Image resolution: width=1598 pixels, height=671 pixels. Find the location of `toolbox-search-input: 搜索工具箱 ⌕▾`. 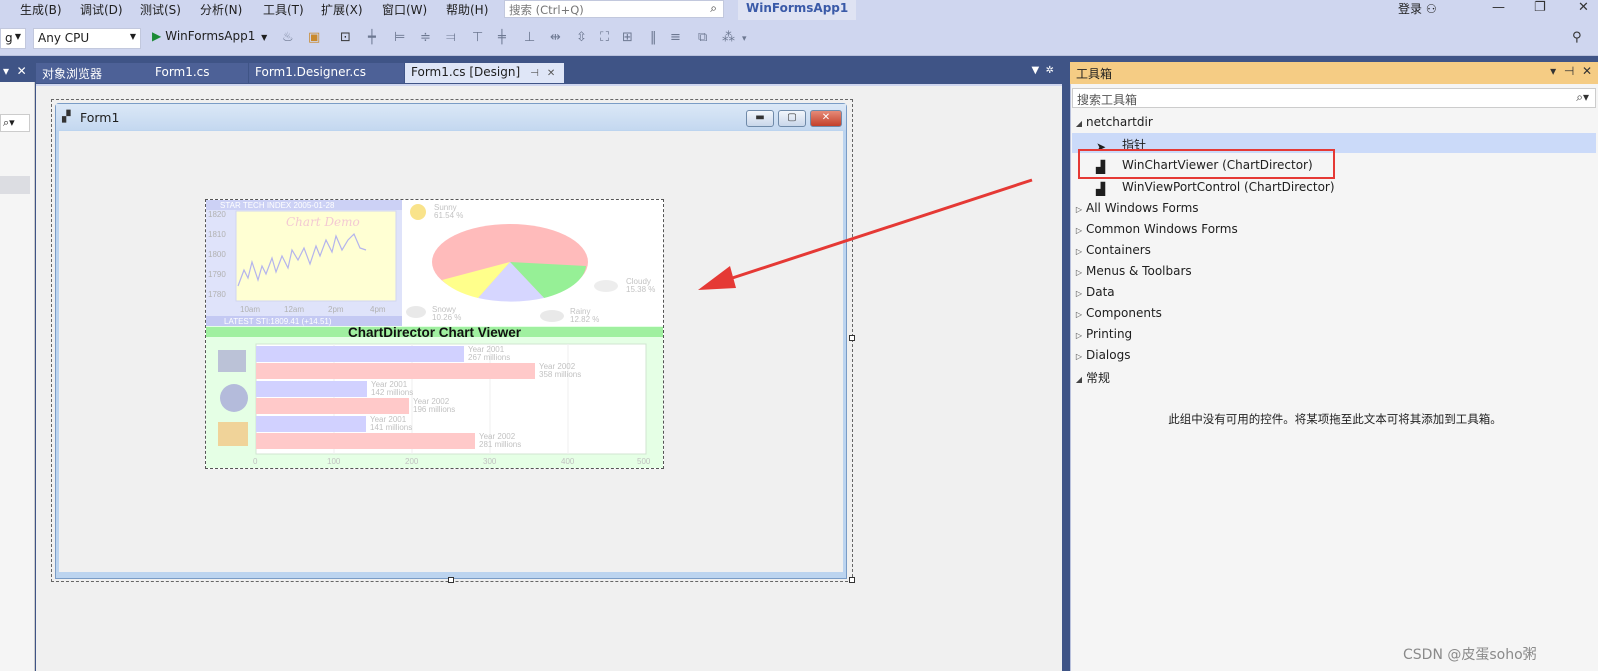

toolbox-search-input: 搜索工具箱 ⌕▾ is located at coordinates (1334, 98).